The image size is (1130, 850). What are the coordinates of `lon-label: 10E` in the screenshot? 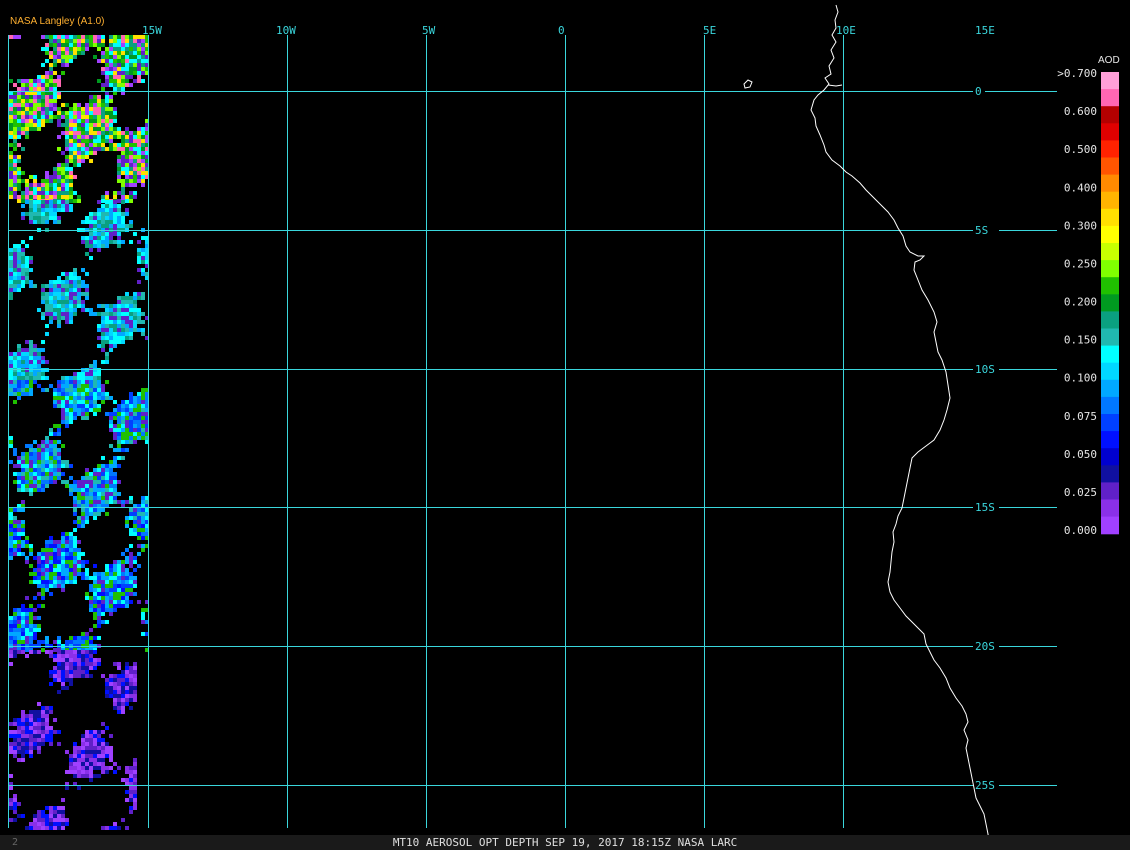 It's located at (846, 30).